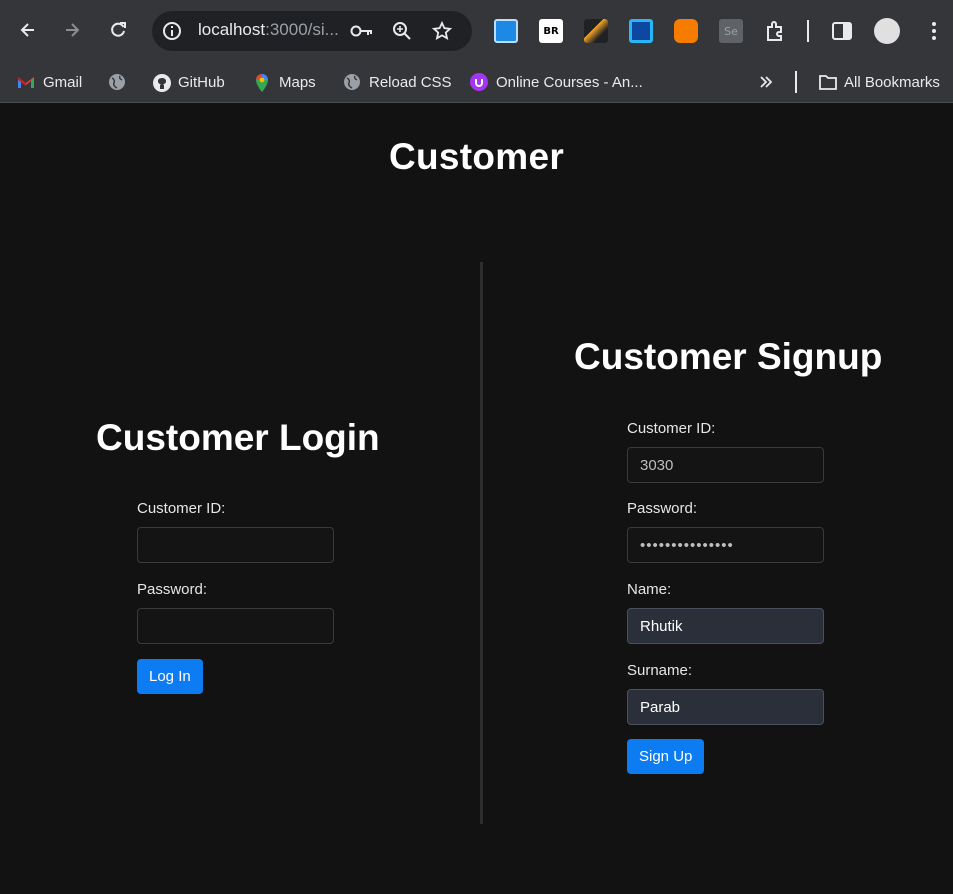 The image size is (953, 894). Describe the element at coordinates (170, 676) in the screenshot. I see `login-button: Log In` at that location.